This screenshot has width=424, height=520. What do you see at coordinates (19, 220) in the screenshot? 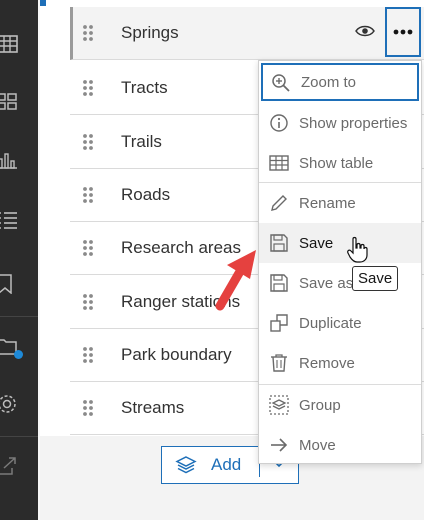
I see `rail-list-button` at bounding box center [19, 220].